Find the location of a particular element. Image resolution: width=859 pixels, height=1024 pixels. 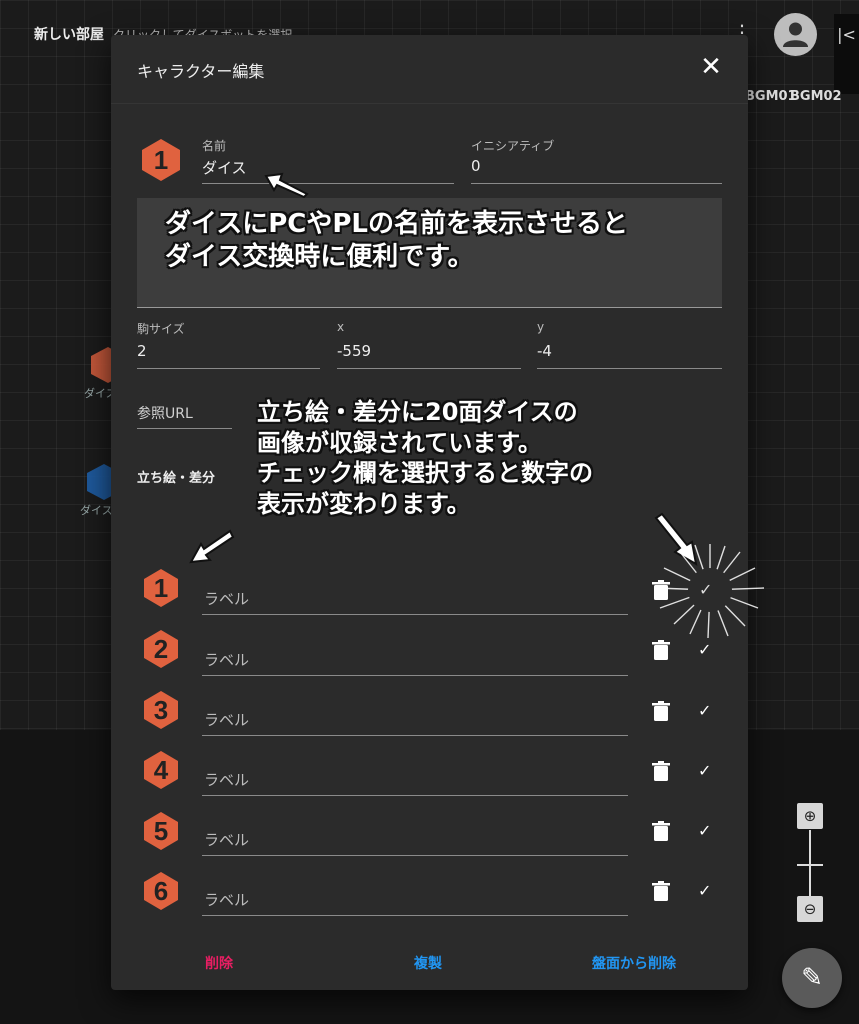

name-field-underline is located at coordinates (328, 183).